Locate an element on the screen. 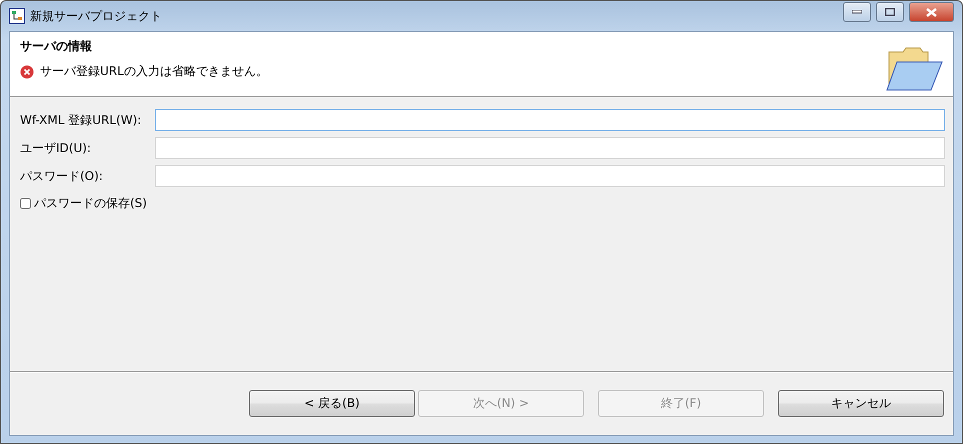  maximize-icon is located at coordinates (890, 12).